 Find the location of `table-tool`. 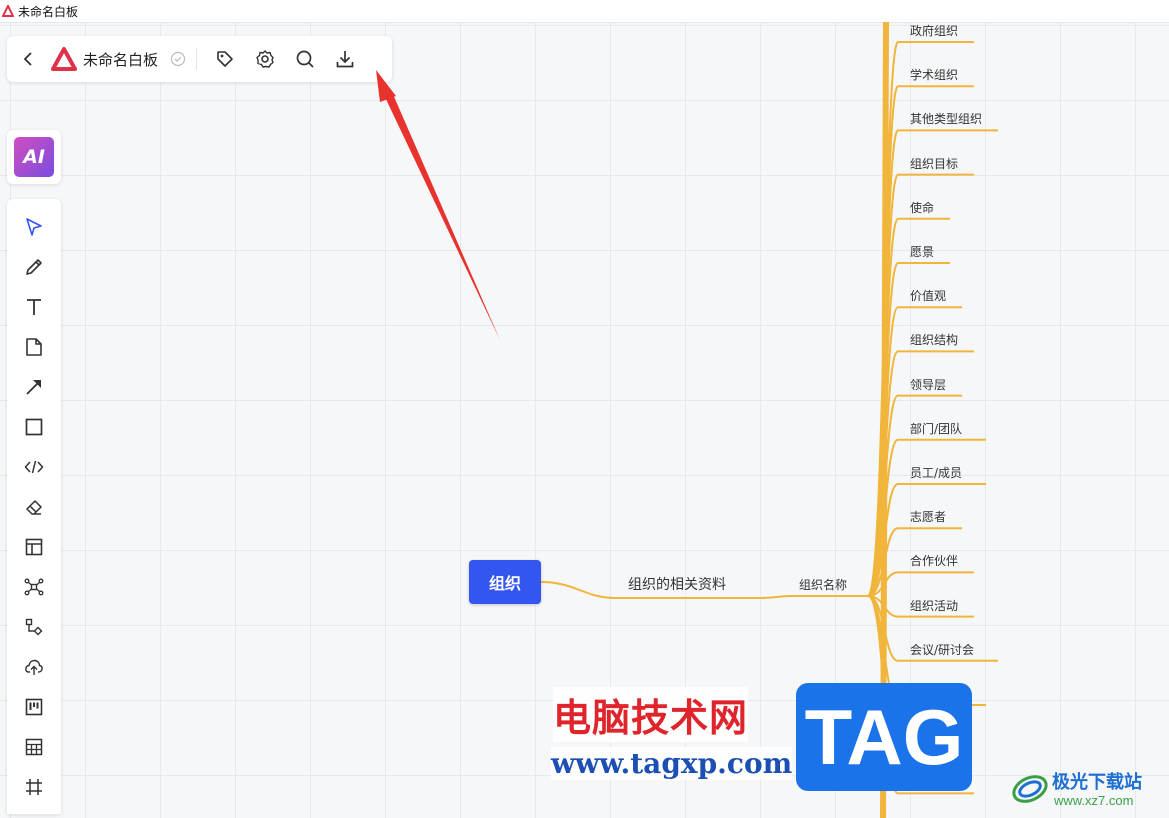

table-tool is located at coordinates (34, 747).